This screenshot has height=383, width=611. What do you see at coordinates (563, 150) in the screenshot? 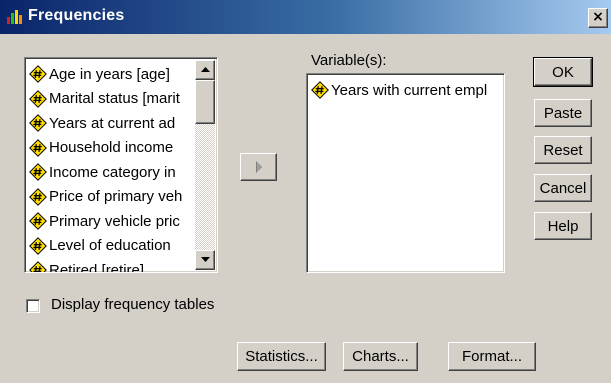
I see `reset-button: Reset` at bounding box center [563, 150].